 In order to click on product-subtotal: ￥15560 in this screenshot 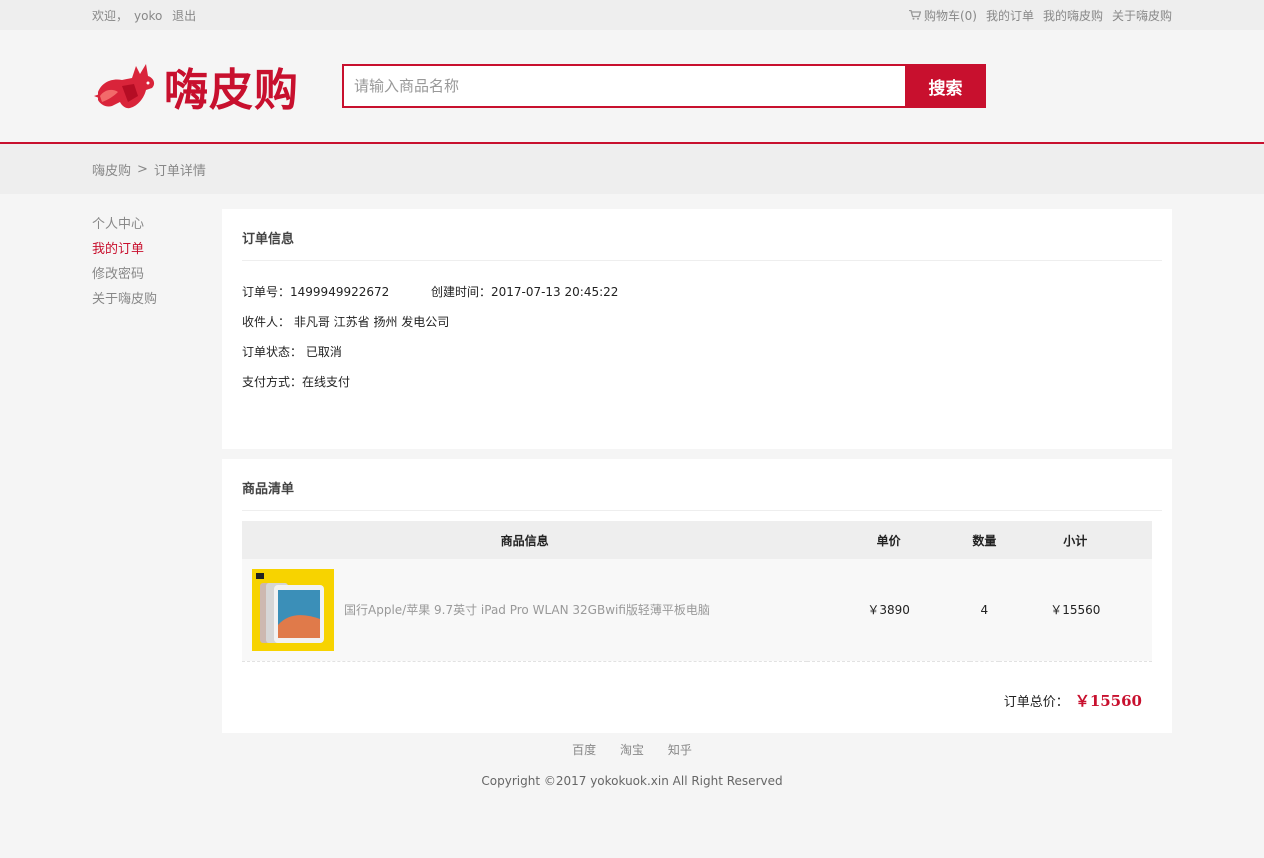, I will do `click(1075, 610)`.